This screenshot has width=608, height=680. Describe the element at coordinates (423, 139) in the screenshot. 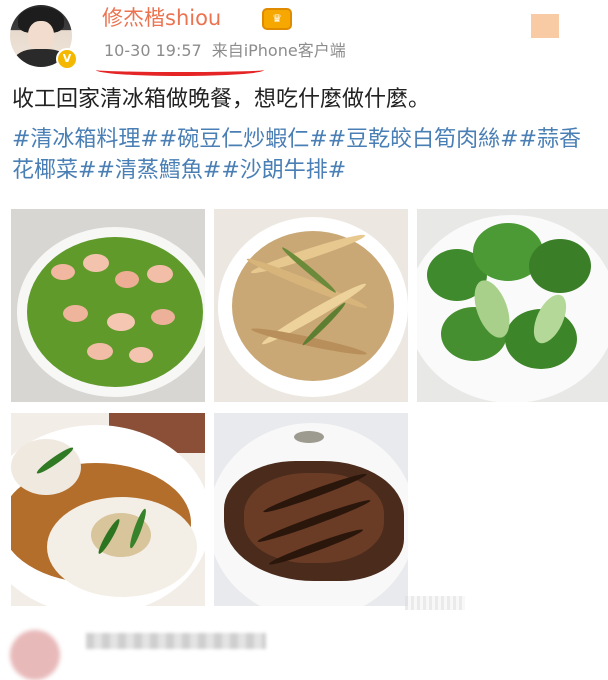

I see `tag-link: #豆乾皎白筍肉絲#` at that location.